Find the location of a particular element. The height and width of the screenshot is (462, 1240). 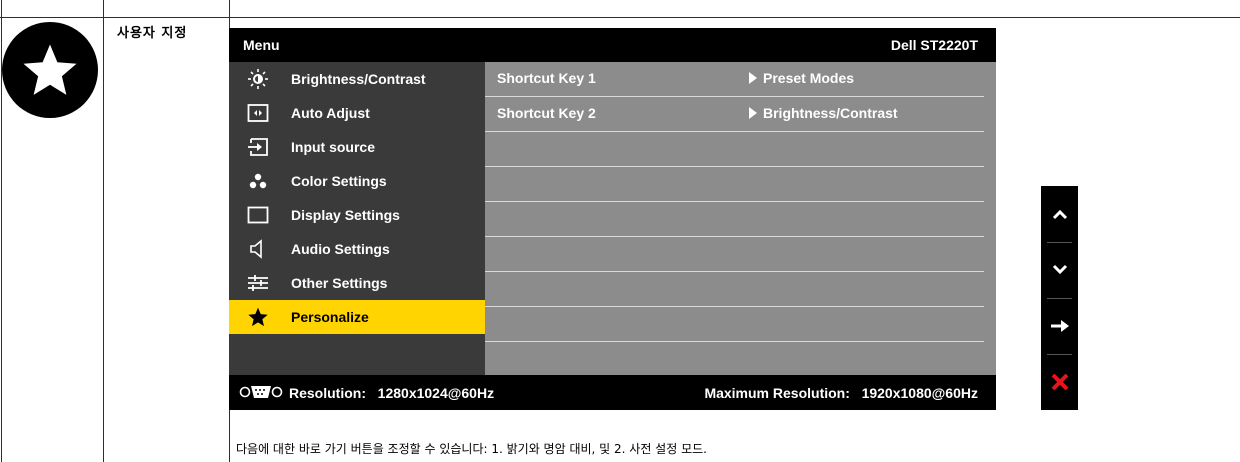

section-title: 사용자 지정 is located at coordinates (152, 33).